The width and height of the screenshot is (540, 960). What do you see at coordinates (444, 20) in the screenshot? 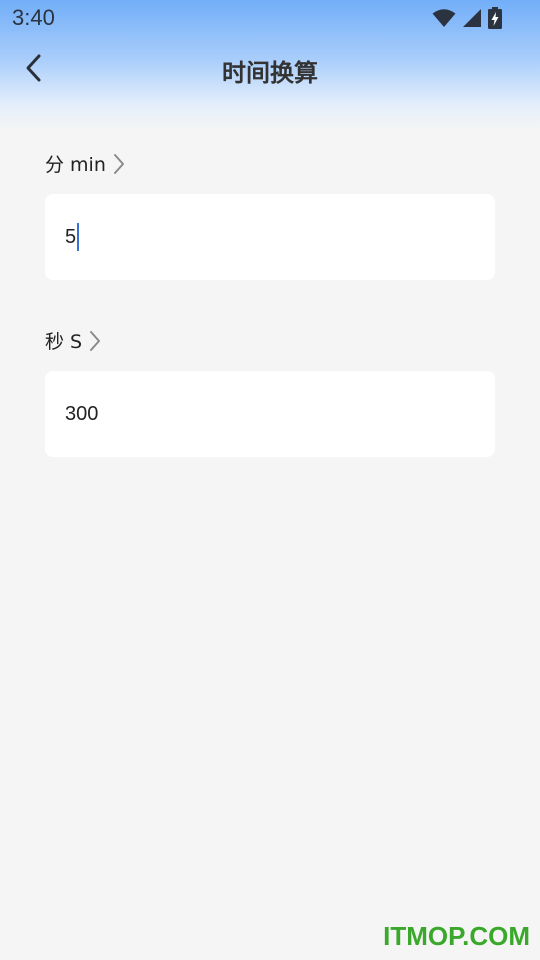
I see `wifi-icon` at bounding box center [444, 20].